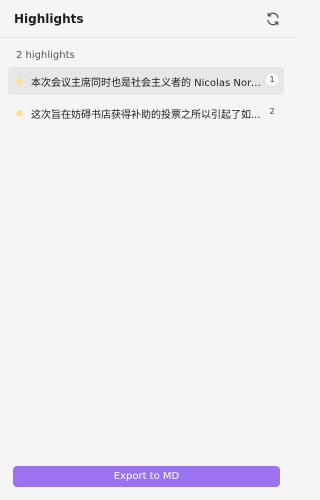 The image size is (320, 500). I want to click on refresh-icon, so click(273, 19).